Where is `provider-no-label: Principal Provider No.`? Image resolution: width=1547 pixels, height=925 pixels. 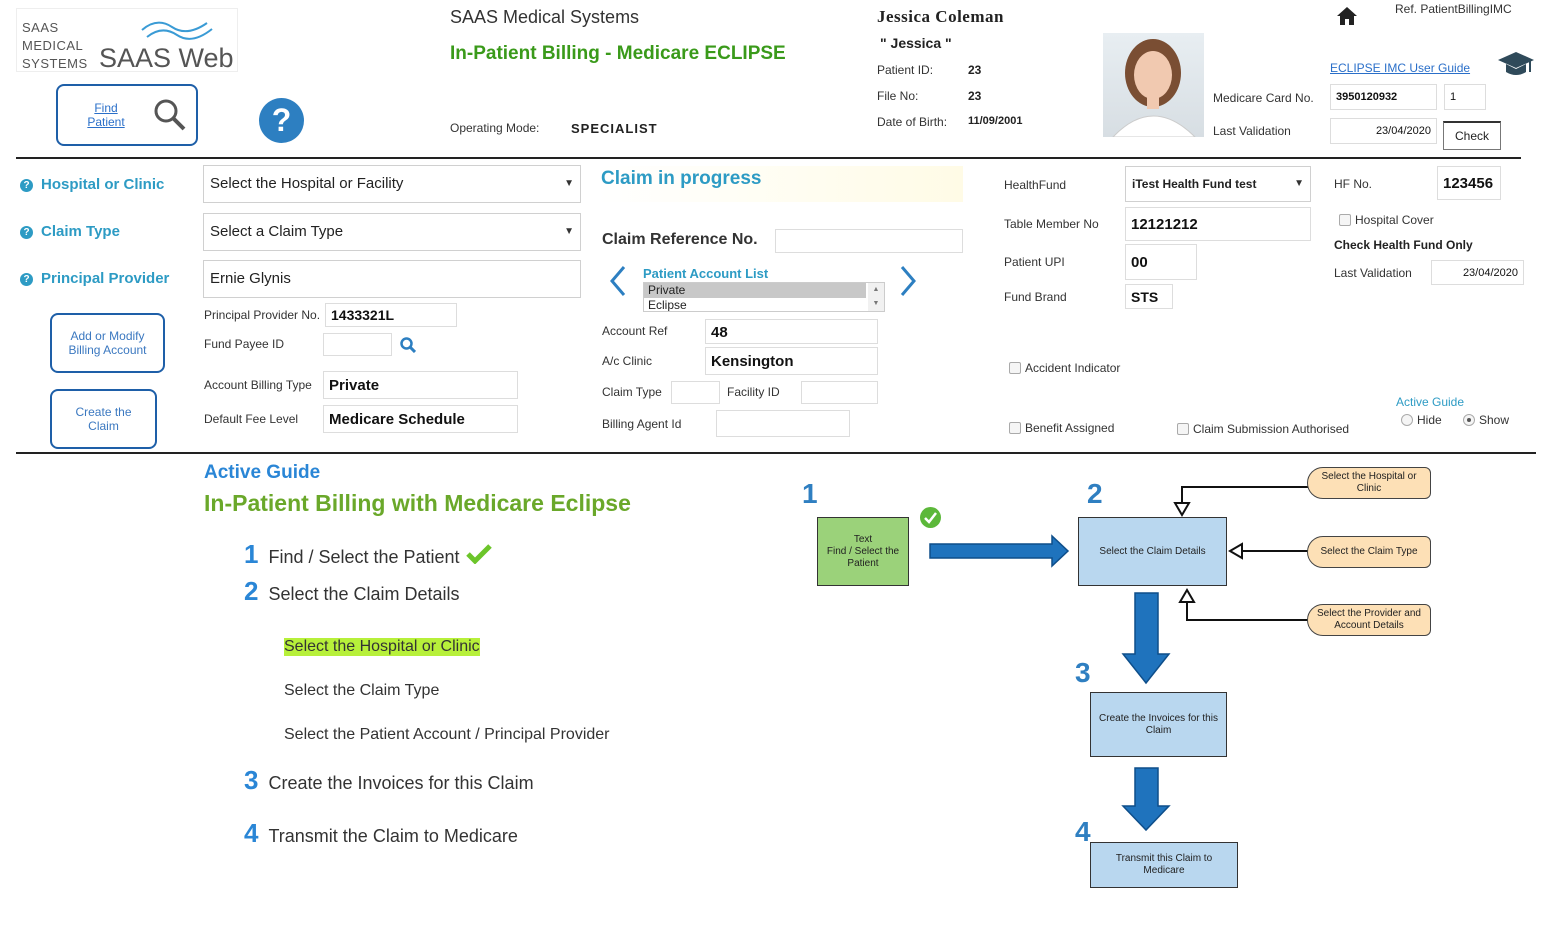 provider-no-label: Principal Provider No. is located at coordinates (262, 315).